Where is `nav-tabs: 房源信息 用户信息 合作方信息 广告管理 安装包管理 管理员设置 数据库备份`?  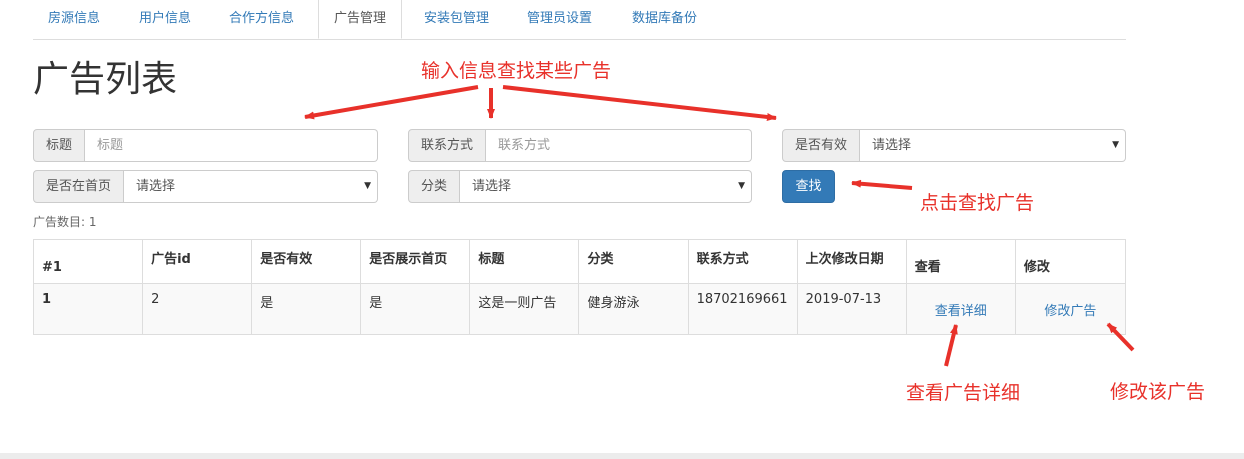 nav-tabs: 房源信息 用户信息 合作方信息 广告管理 安装包管理 管理员设置 数据库备份 is located at coordinates (579, 20).